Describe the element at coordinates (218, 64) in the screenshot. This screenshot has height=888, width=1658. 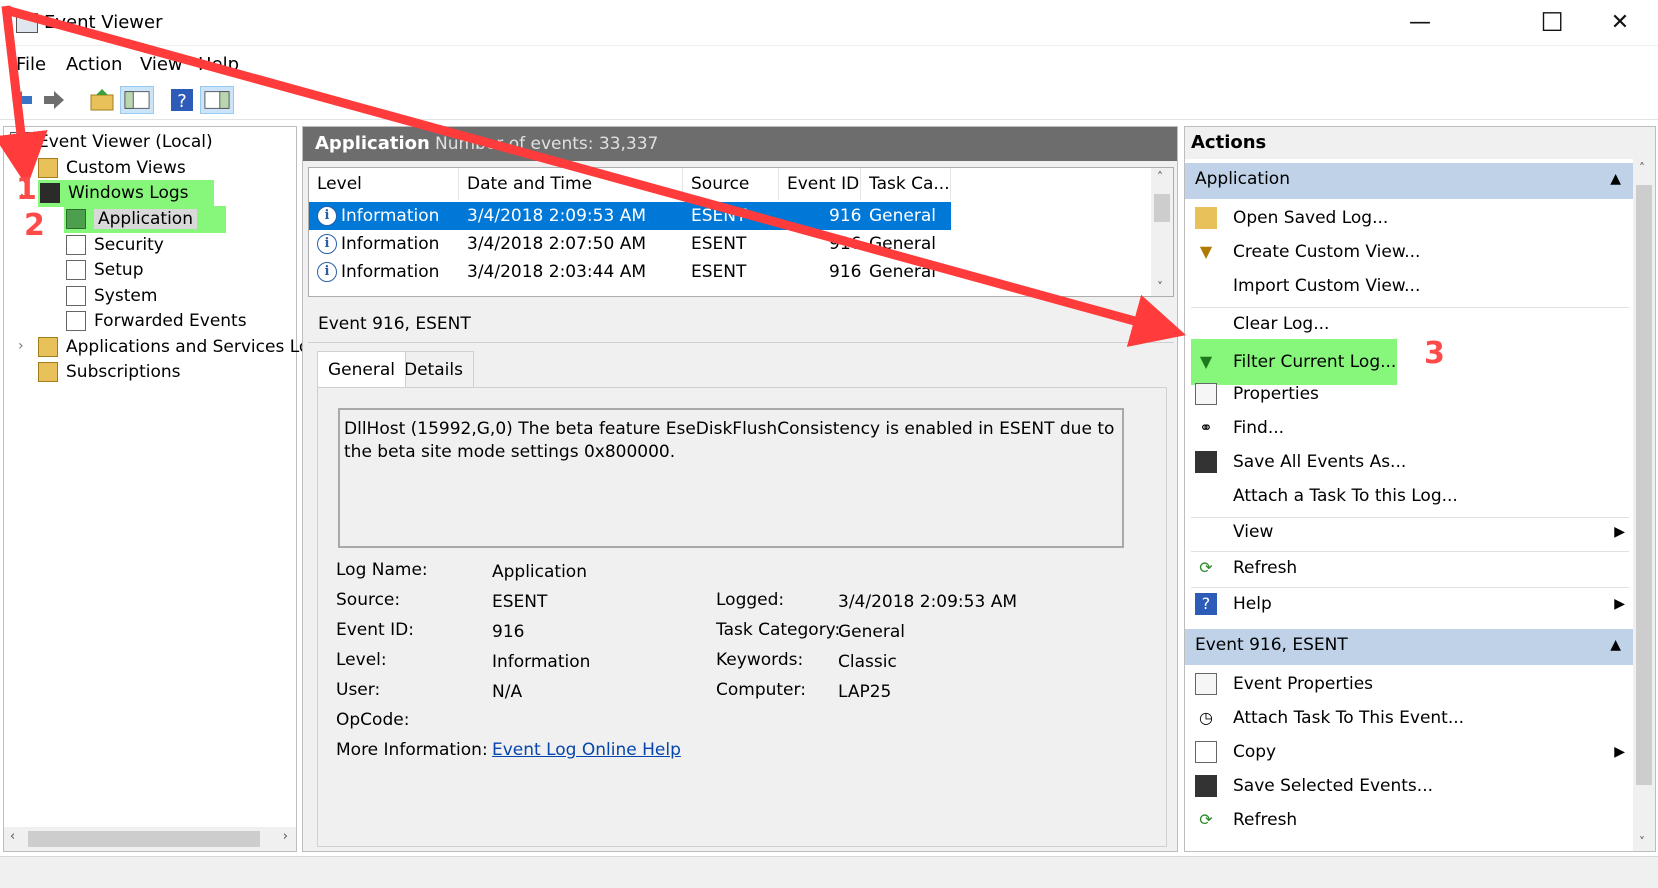
I see `menu-help: Help` at that location.